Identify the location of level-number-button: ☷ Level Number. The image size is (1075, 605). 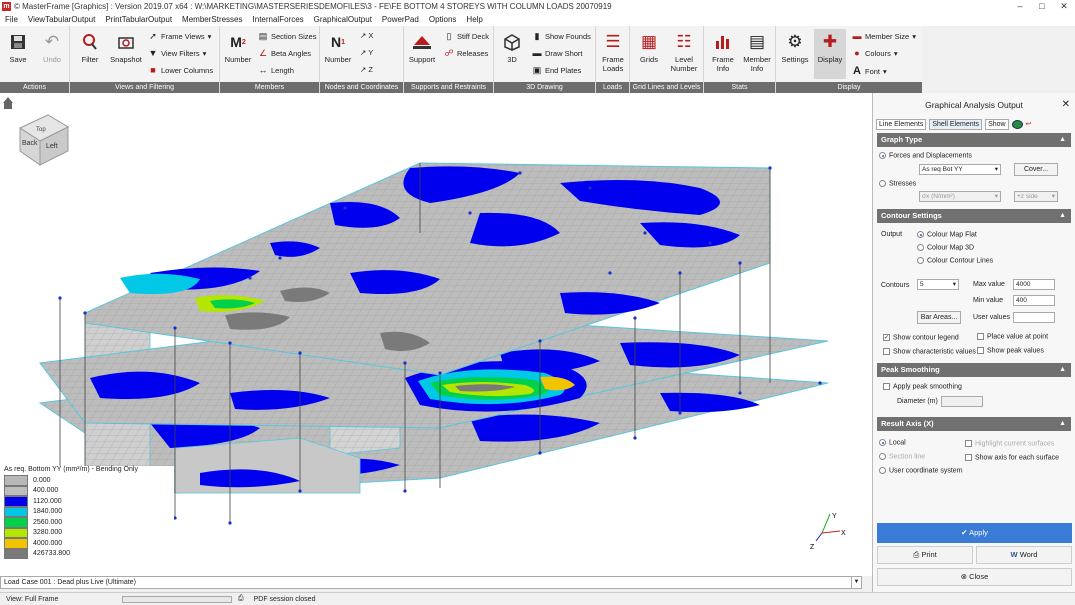
(684, 51).